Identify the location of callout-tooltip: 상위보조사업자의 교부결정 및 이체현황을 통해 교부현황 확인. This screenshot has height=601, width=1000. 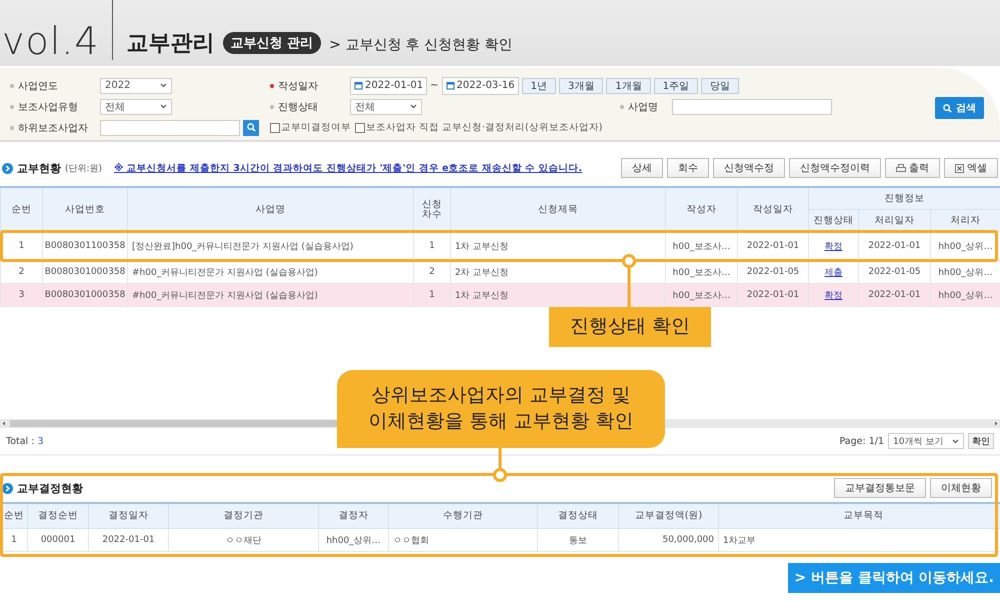
(501, 409).